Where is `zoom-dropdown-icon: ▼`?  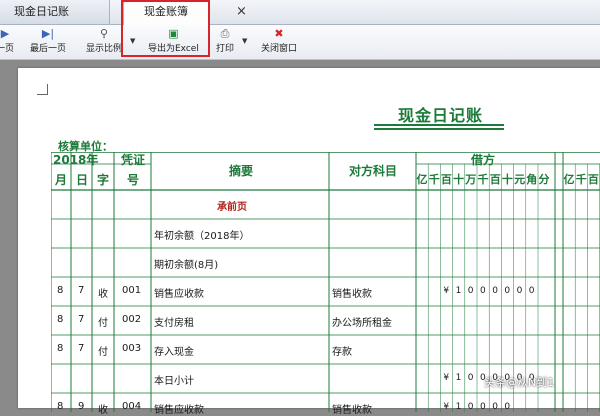
zoom-dropdown-icon: ▼ is located at coordinates (132, 41).